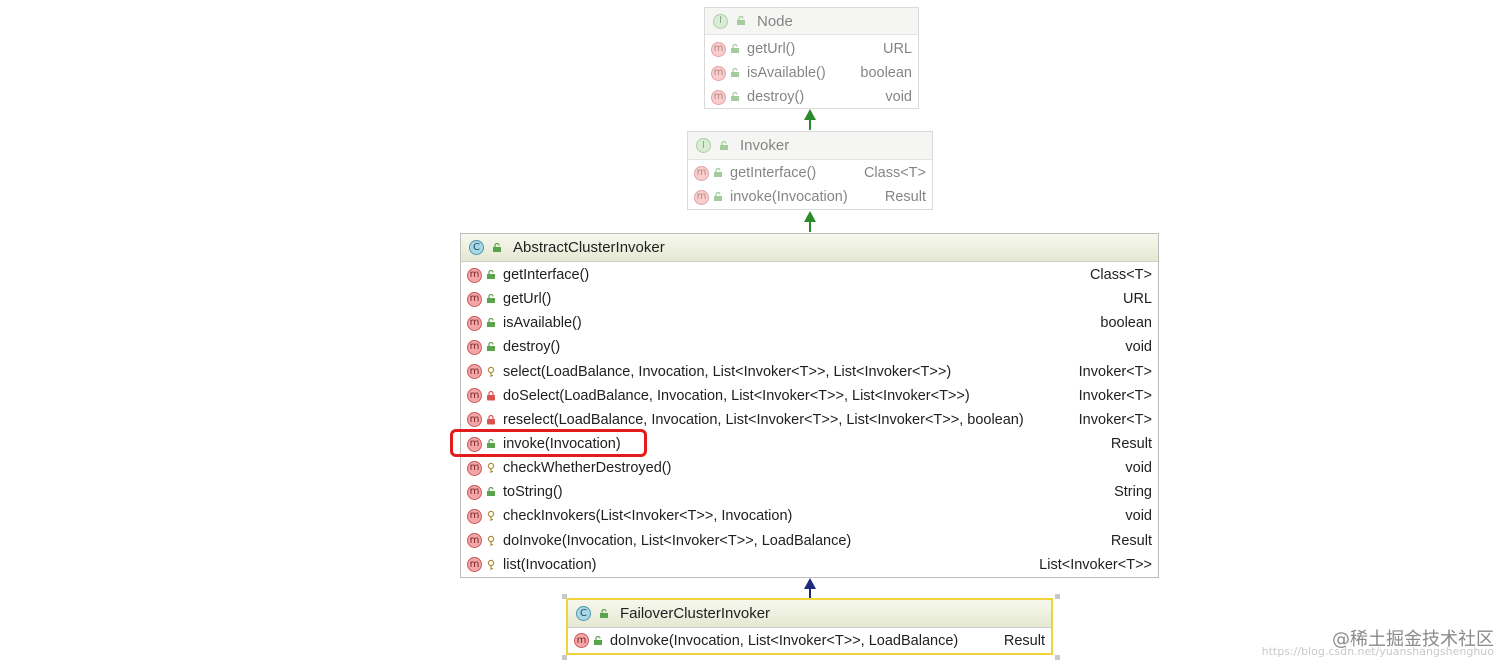 The width and height of the screenshot is (1512, 666). Describe the element at coordinates (811, 21) in the screenshot. I see `node-header: I Node` at that location.